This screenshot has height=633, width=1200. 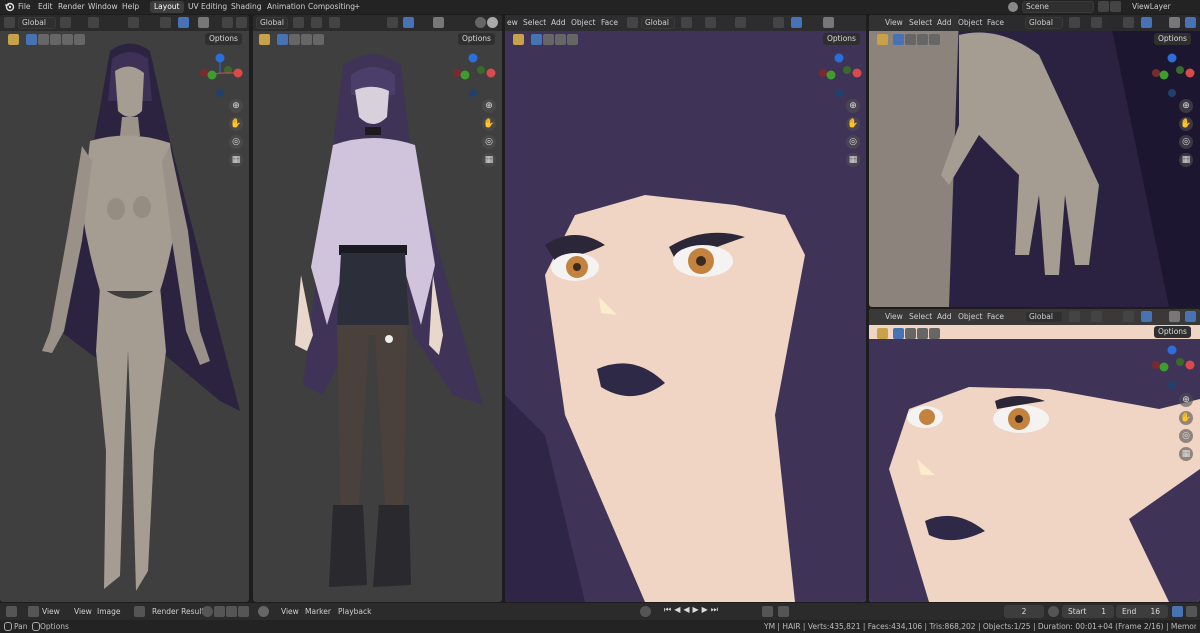 What do you see at coordinates (33, 611) in the screenshot?
I see `image-mode-icon` at bounding box center [33, 611].